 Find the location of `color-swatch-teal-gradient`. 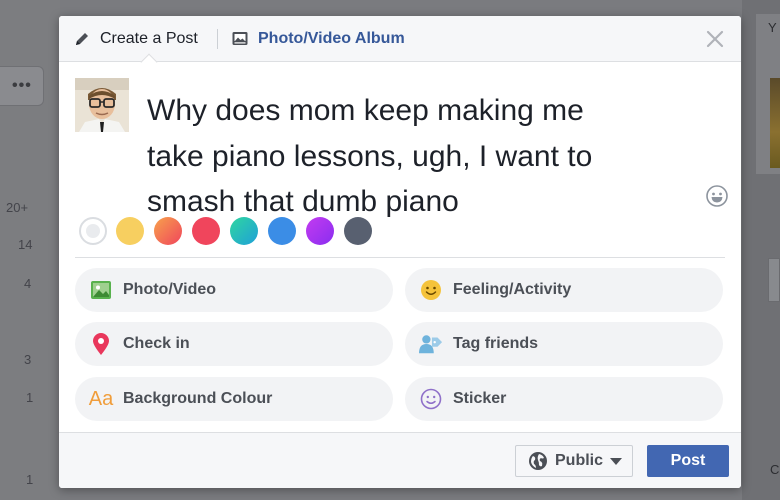

color-swatch-teal-gradient is located at coordinates (244, 231).